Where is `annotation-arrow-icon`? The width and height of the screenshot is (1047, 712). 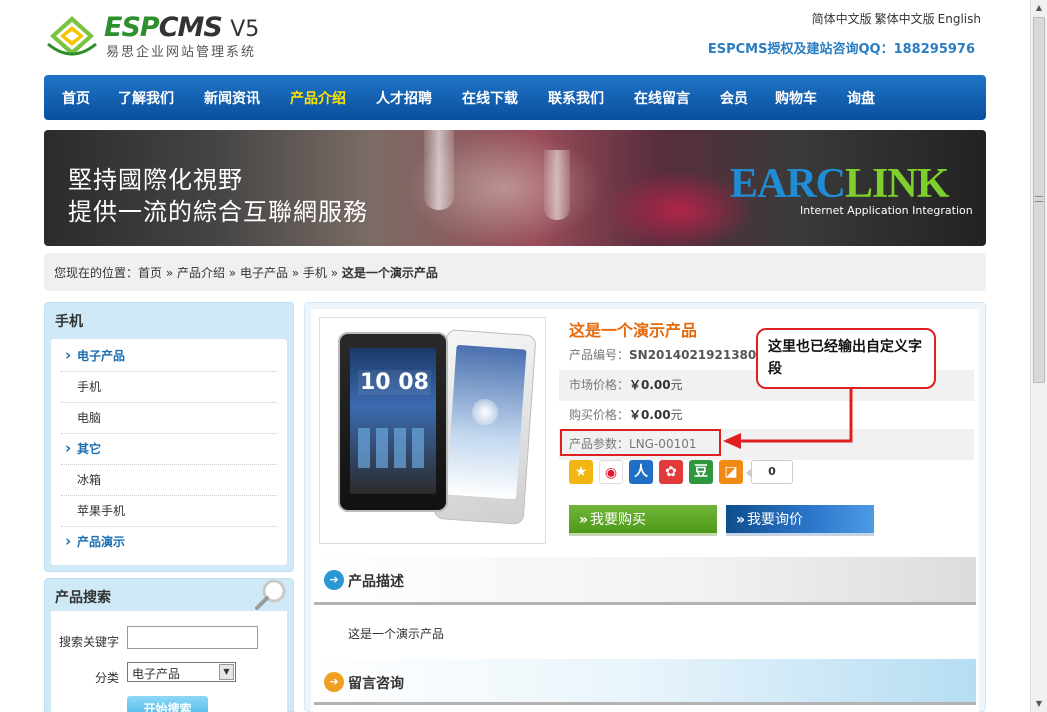 annotation-arrow-icon is located at coordinates (788, 418).